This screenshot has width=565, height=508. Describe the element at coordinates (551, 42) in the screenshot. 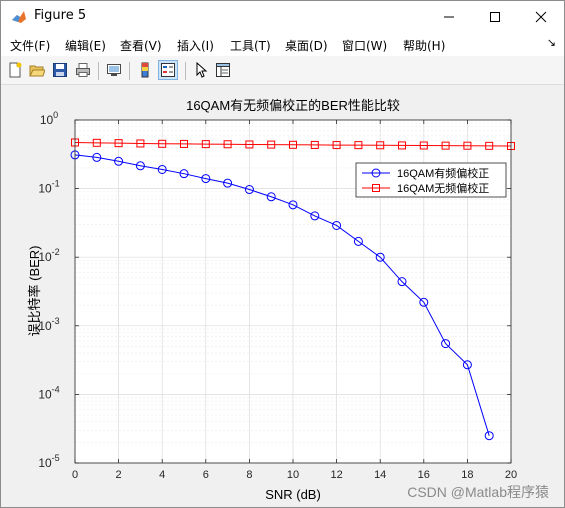

I see `menu-dock-arrow-icon: ↘` at that location.